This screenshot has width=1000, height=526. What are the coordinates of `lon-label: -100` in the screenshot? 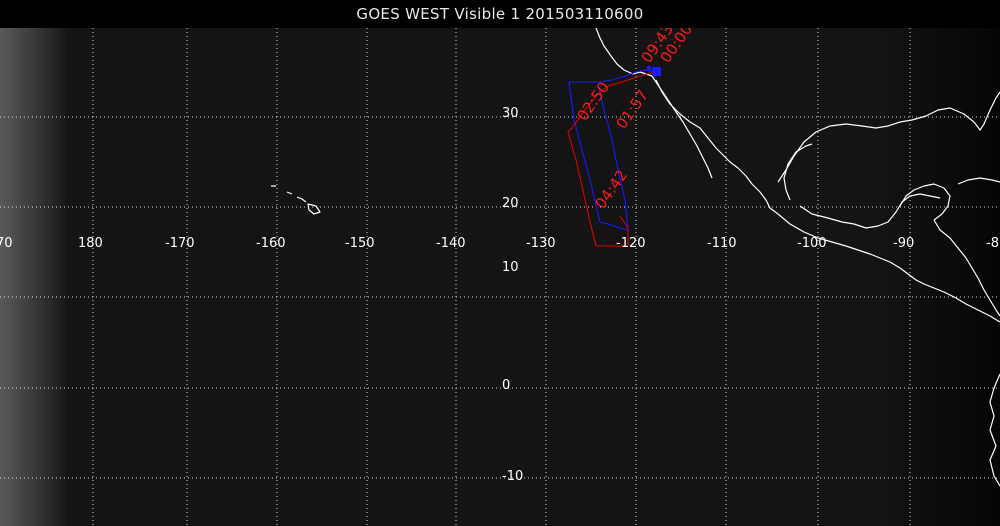 It's located at (812, 243).